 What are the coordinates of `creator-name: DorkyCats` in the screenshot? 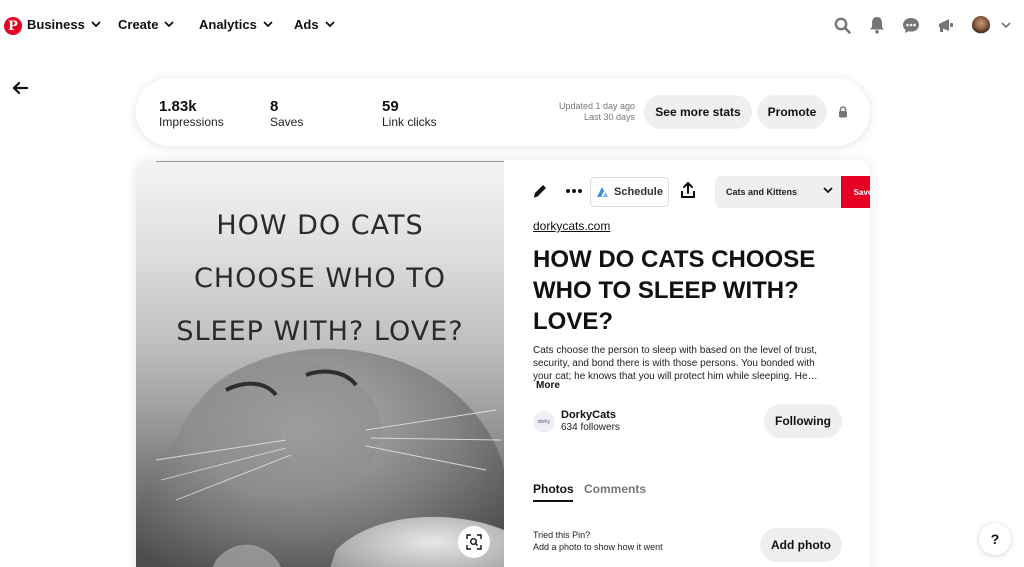 It's located at (588, 415).